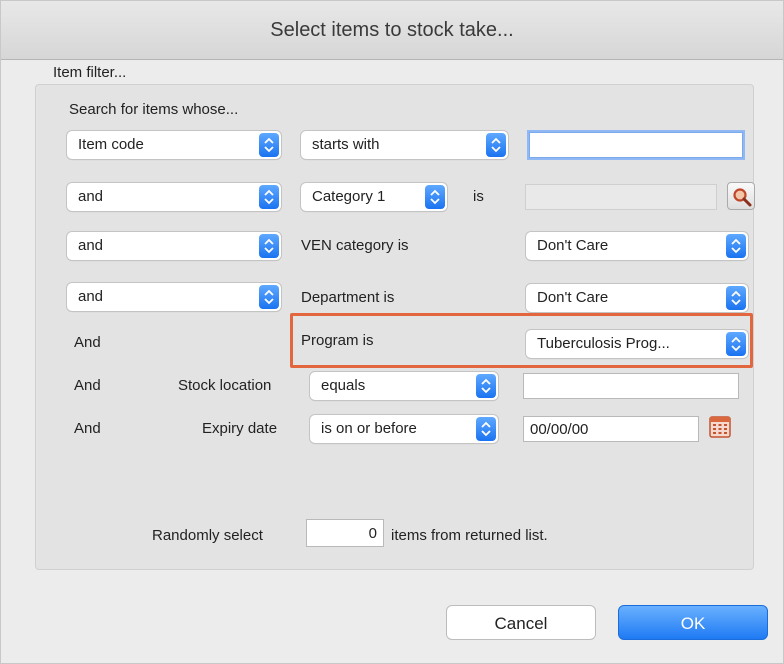 The width and height of the screenshot is (784, 664). I want to click on expiry-date-input: 00/00/00, so click(611, 429).